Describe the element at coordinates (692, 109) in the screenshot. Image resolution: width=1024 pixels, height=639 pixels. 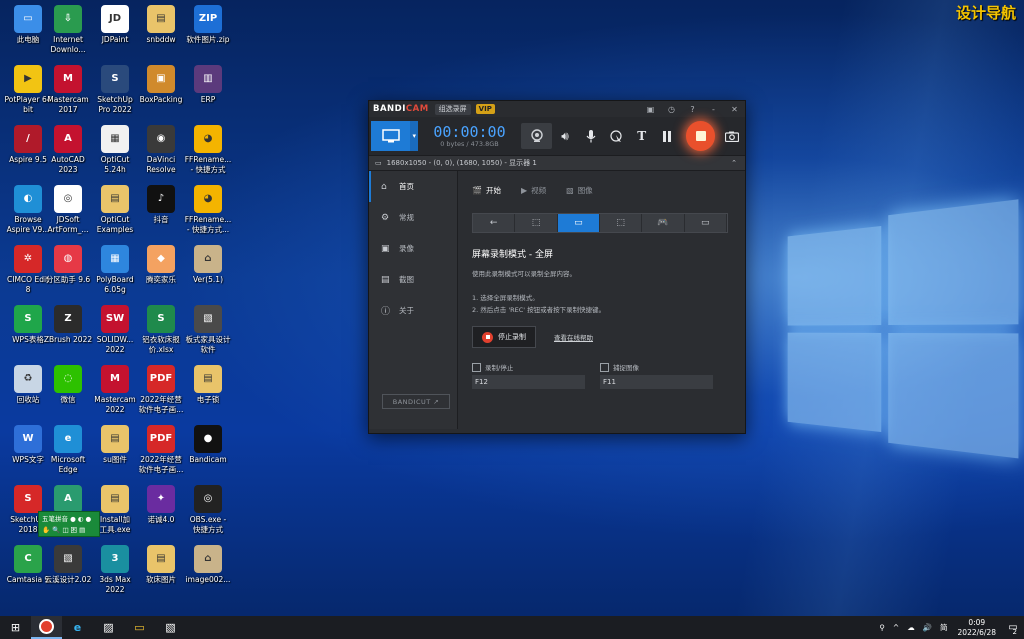
I see `help-icon: ?` at that location.